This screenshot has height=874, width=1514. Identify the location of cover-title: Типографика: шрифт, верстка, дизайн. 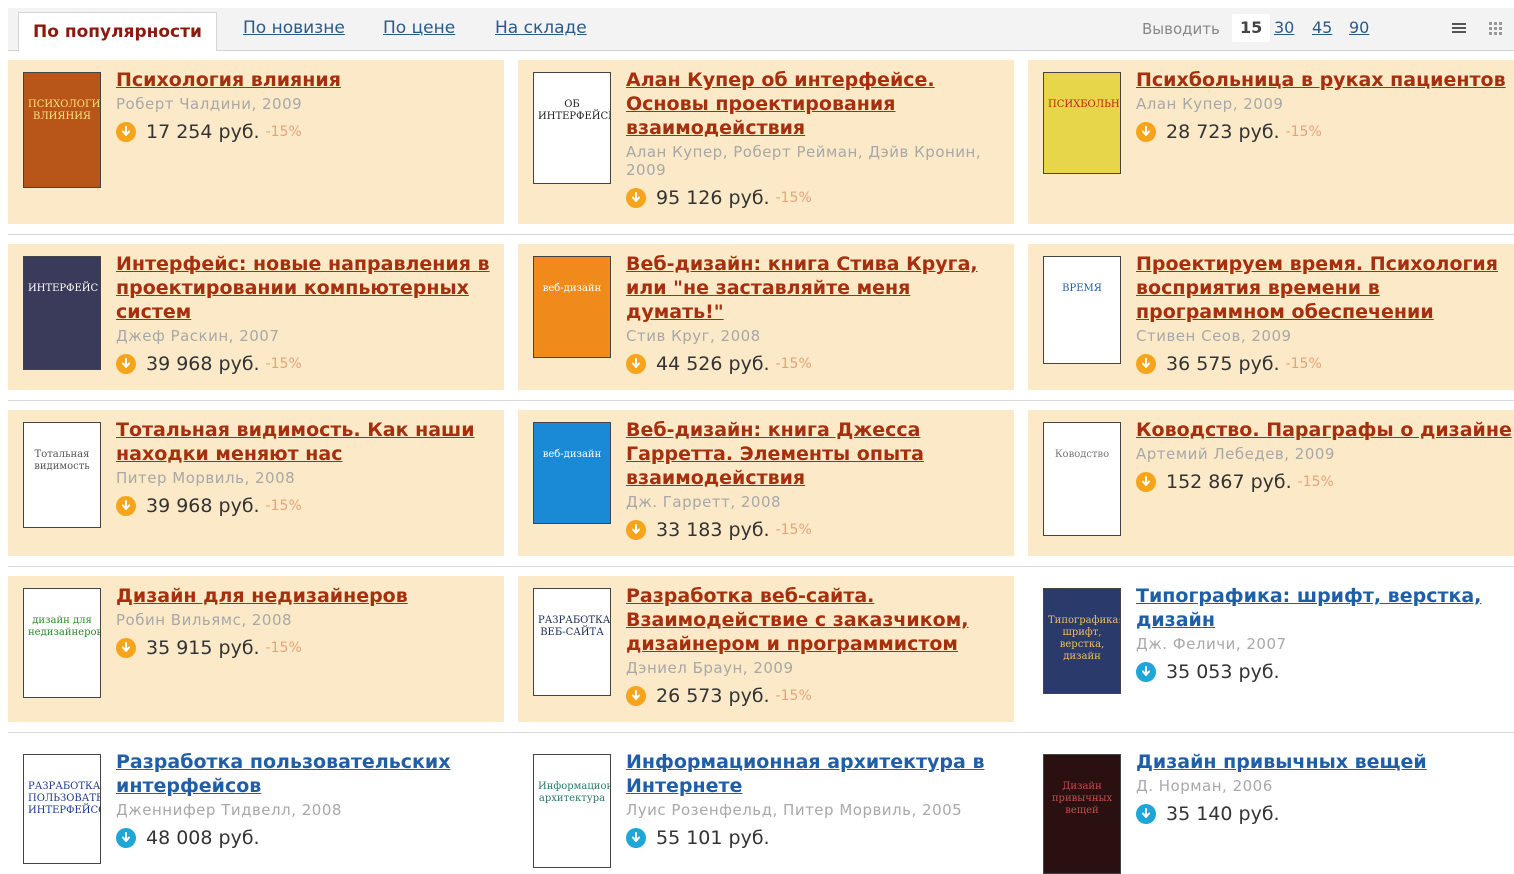
(1084, 638).